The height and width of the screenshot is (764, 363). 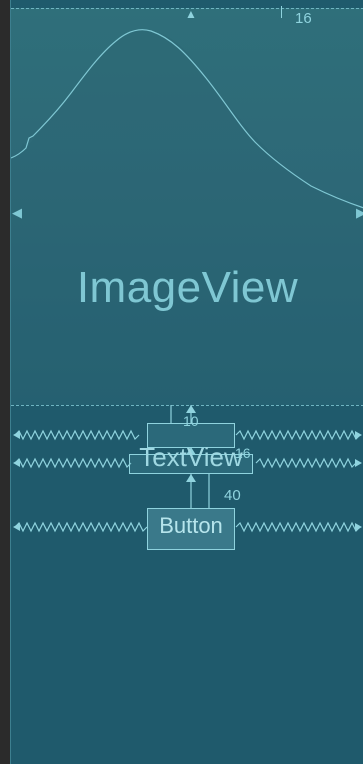 I want to click on button-label: Button, so click(x=191, y=525).